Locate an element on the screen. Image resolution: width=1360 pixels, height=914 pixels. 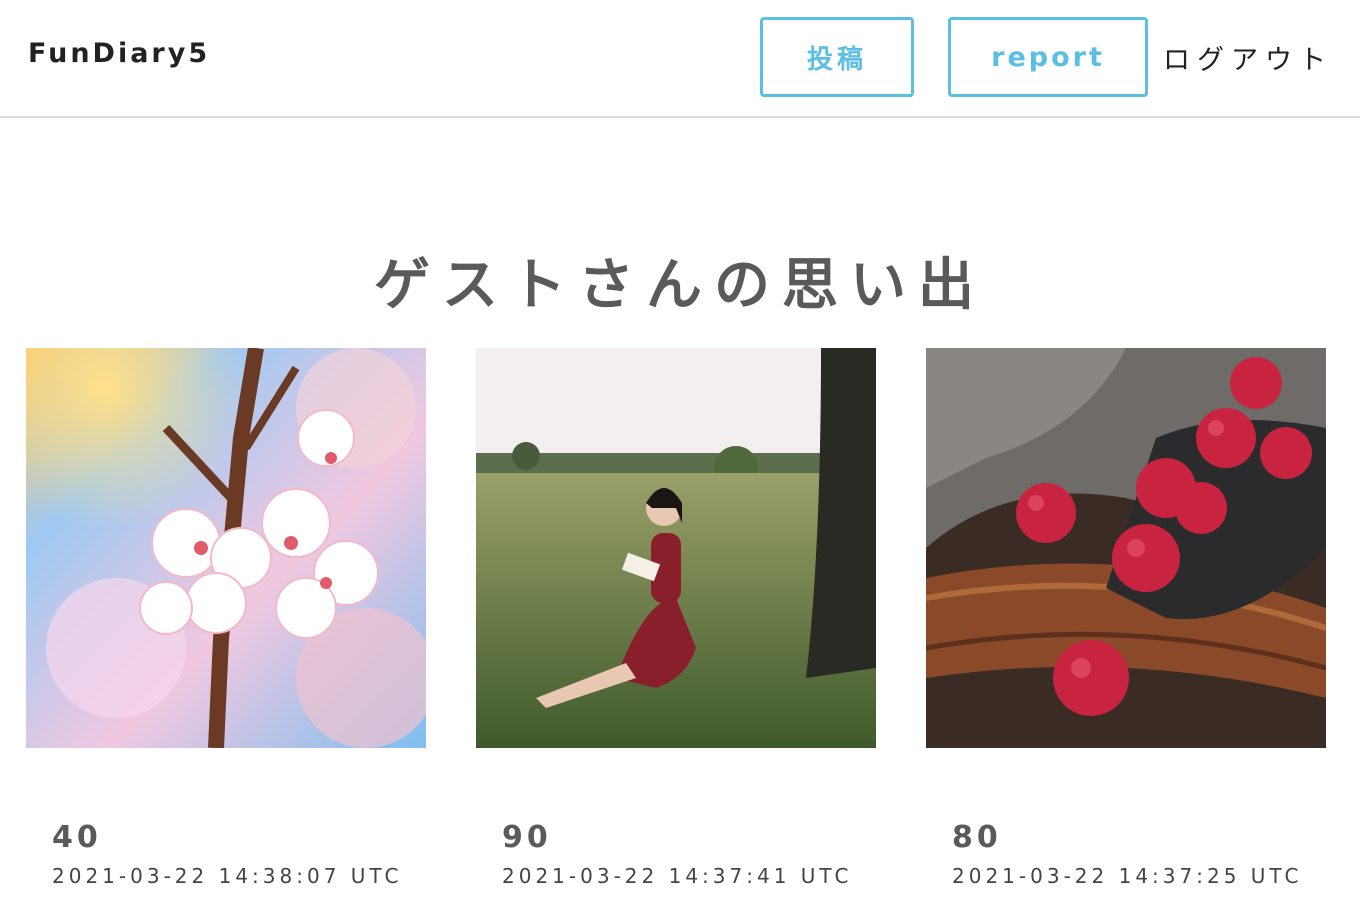
post-date: 2021-03-22 14:37:41 UTC is located at coordinates (677, 876).